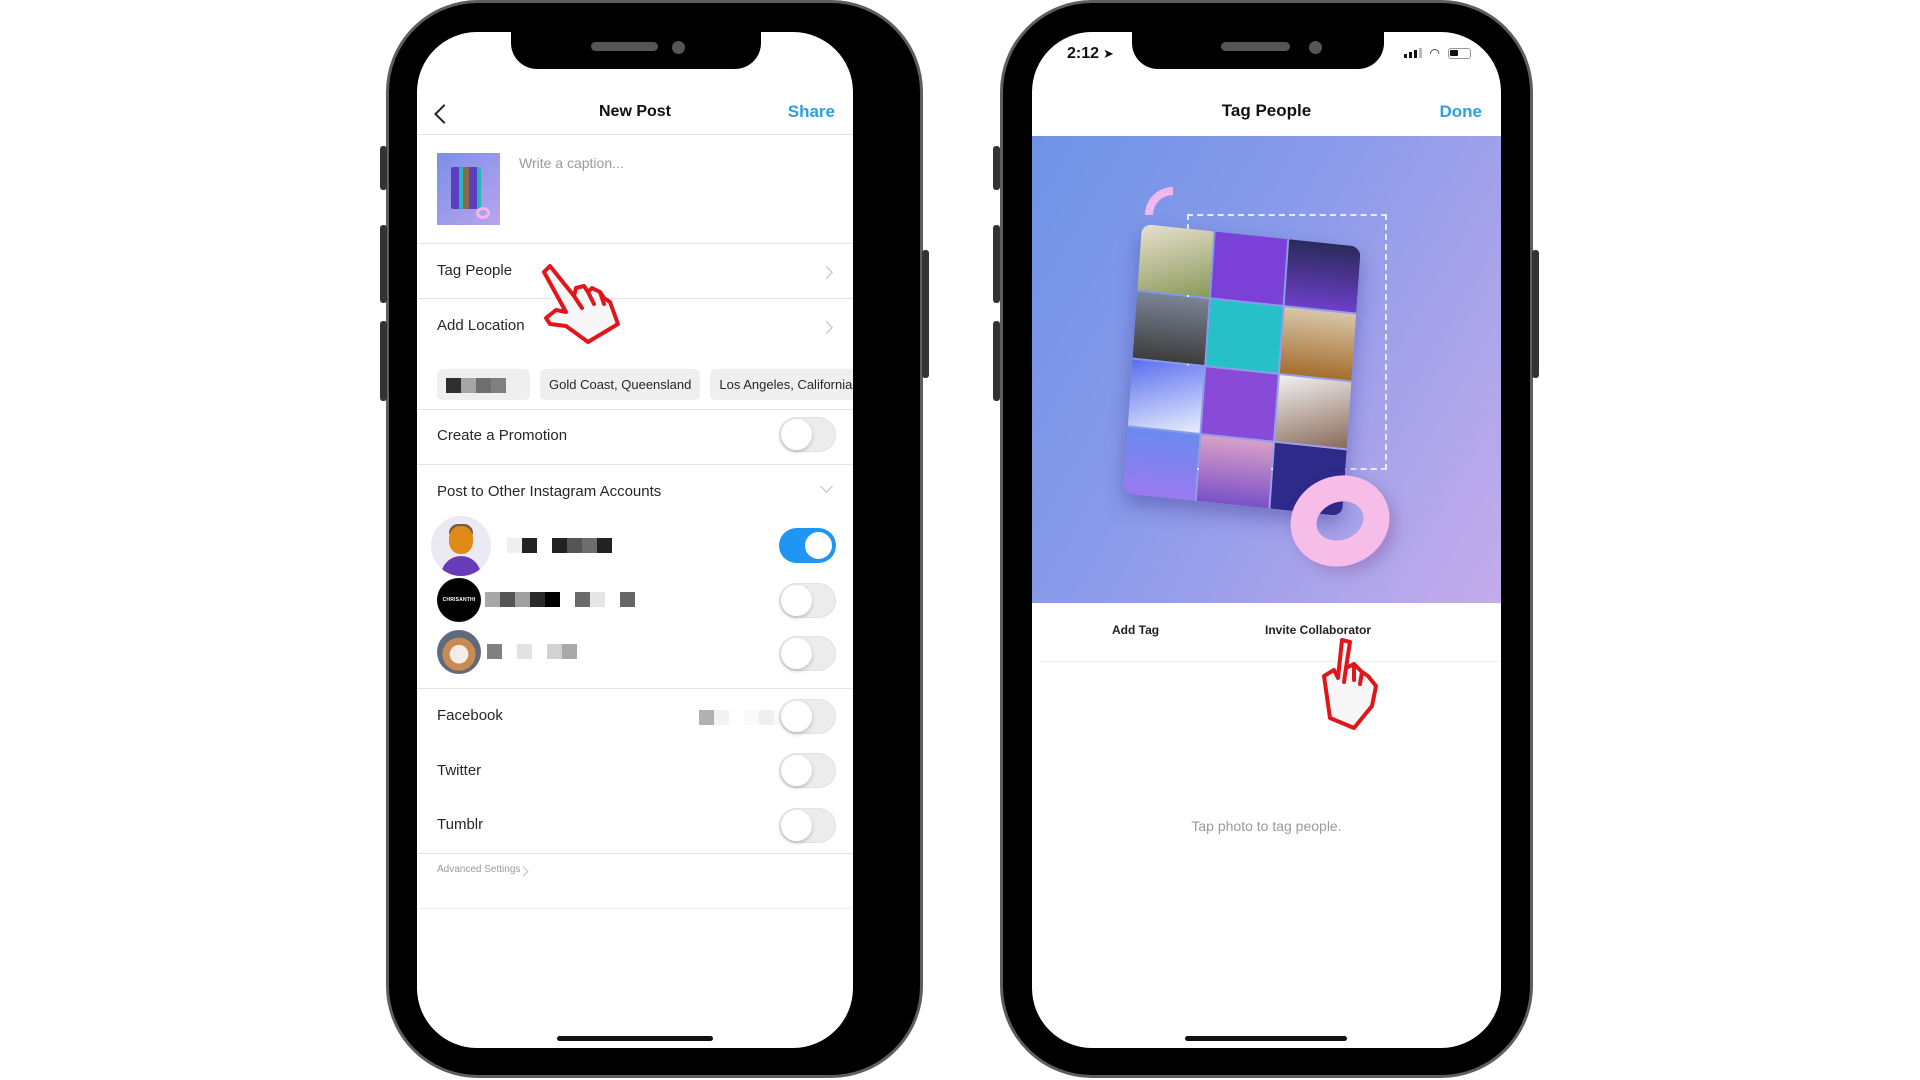 The height and width of the screenshot is (1080, 1920). I want to click on wifi-icon: ◠, so click(1434, 53).